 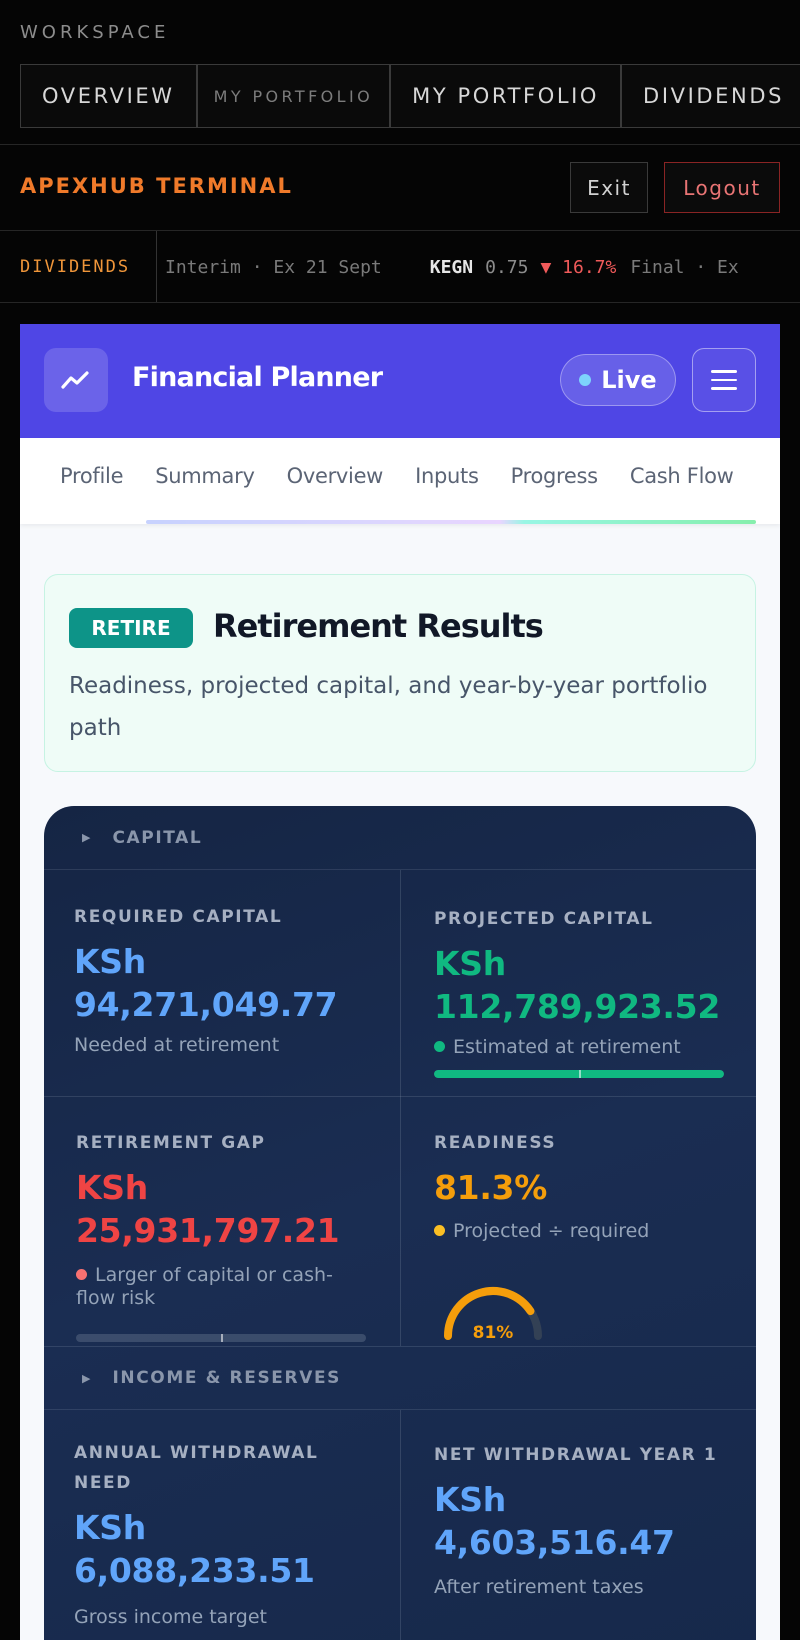 I want to click on ticker-symbol: KEGN, so click(x=451, y=267).